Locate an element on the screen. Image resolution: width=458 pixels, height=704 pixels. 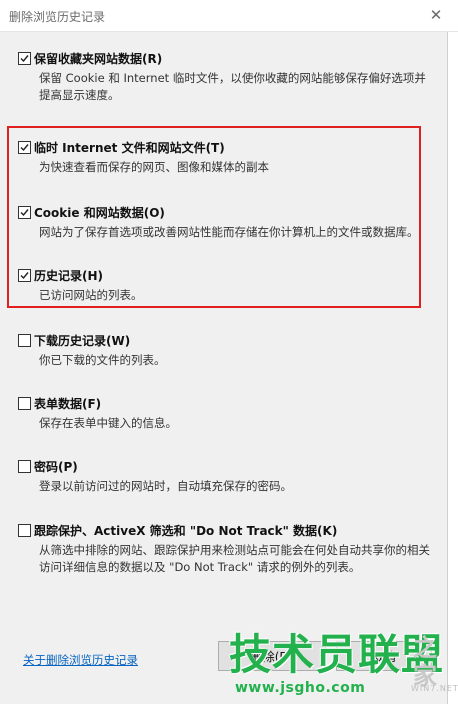
option-label: Cookie 和网站数据(O) is located at coordinates (99, 212).